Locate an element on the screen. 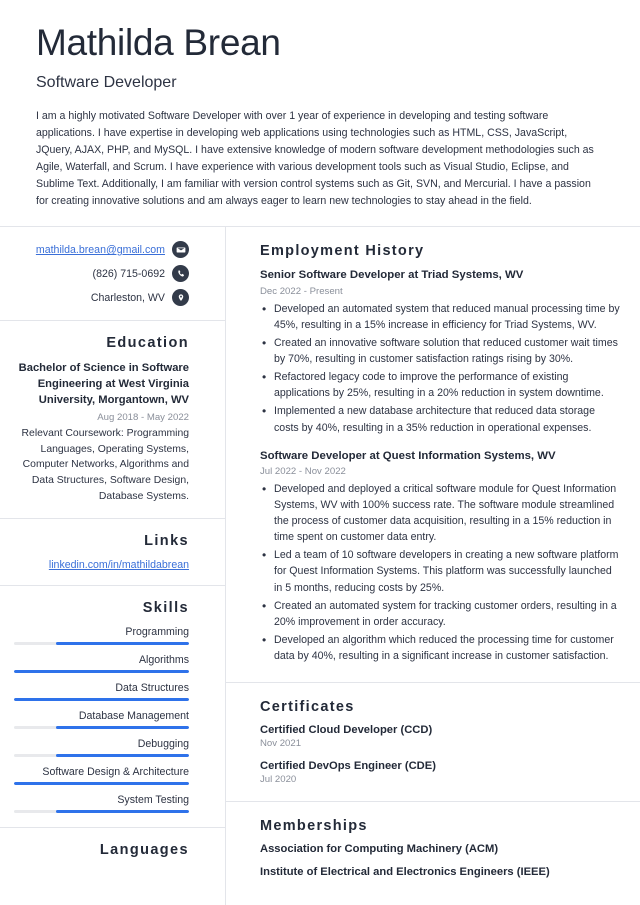 Image resolution: width=640 pixels, height=905 pixels. education-date: Aug 2018 - May 2022 is located at coordinates (143, 418).